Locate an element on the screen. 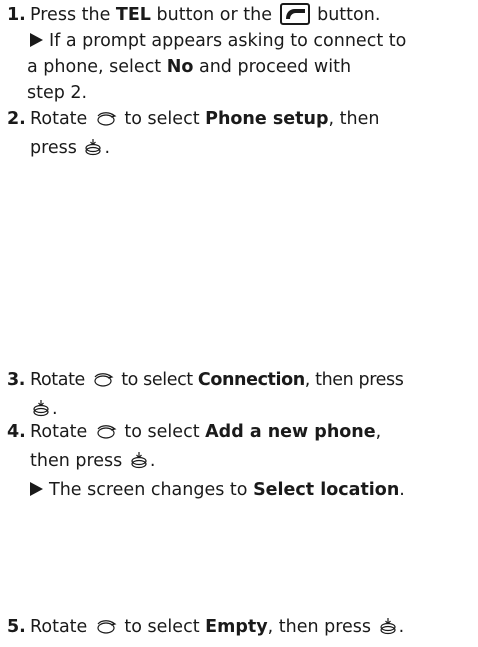 This screenshot has height=647, width=478. step-5: 5. Rotate to select Empty, then press . is located at coordinates (240, 628).